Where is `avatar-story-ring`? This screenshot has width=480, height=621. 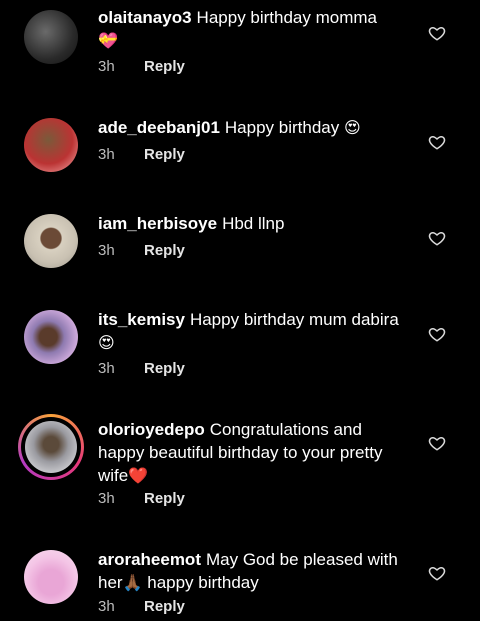
avatar-story-ring is located at coordinates (51, 447).